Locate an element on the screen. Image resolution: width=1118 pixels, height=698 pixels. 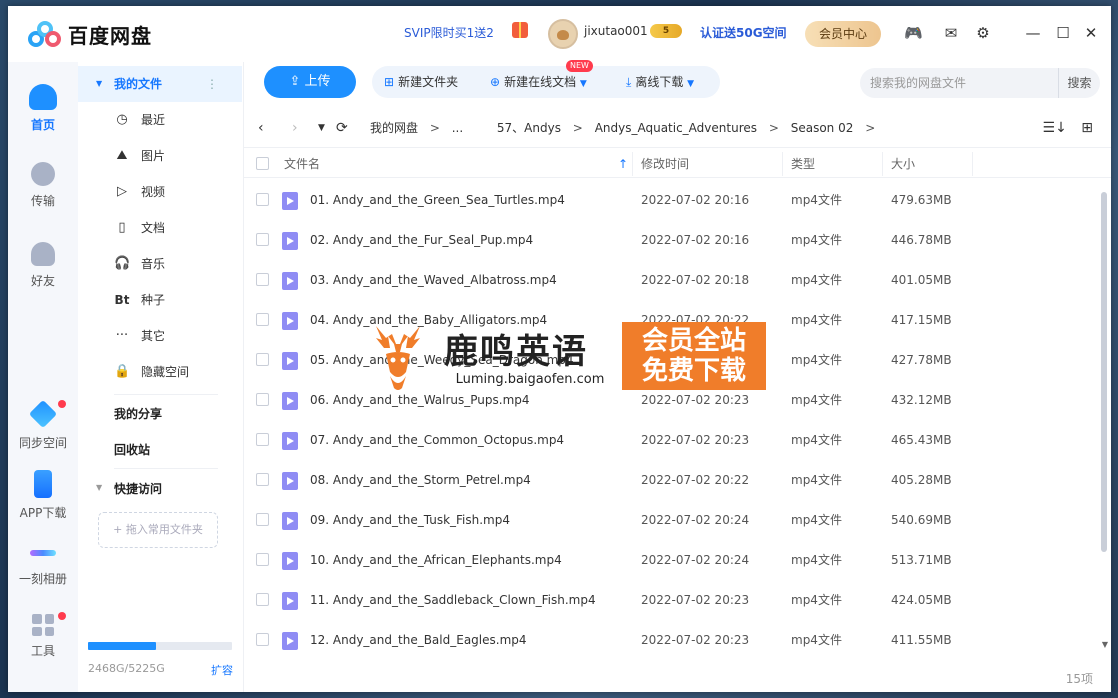
rail-item-transfer: 传输 is located at coordinates (43, 185).